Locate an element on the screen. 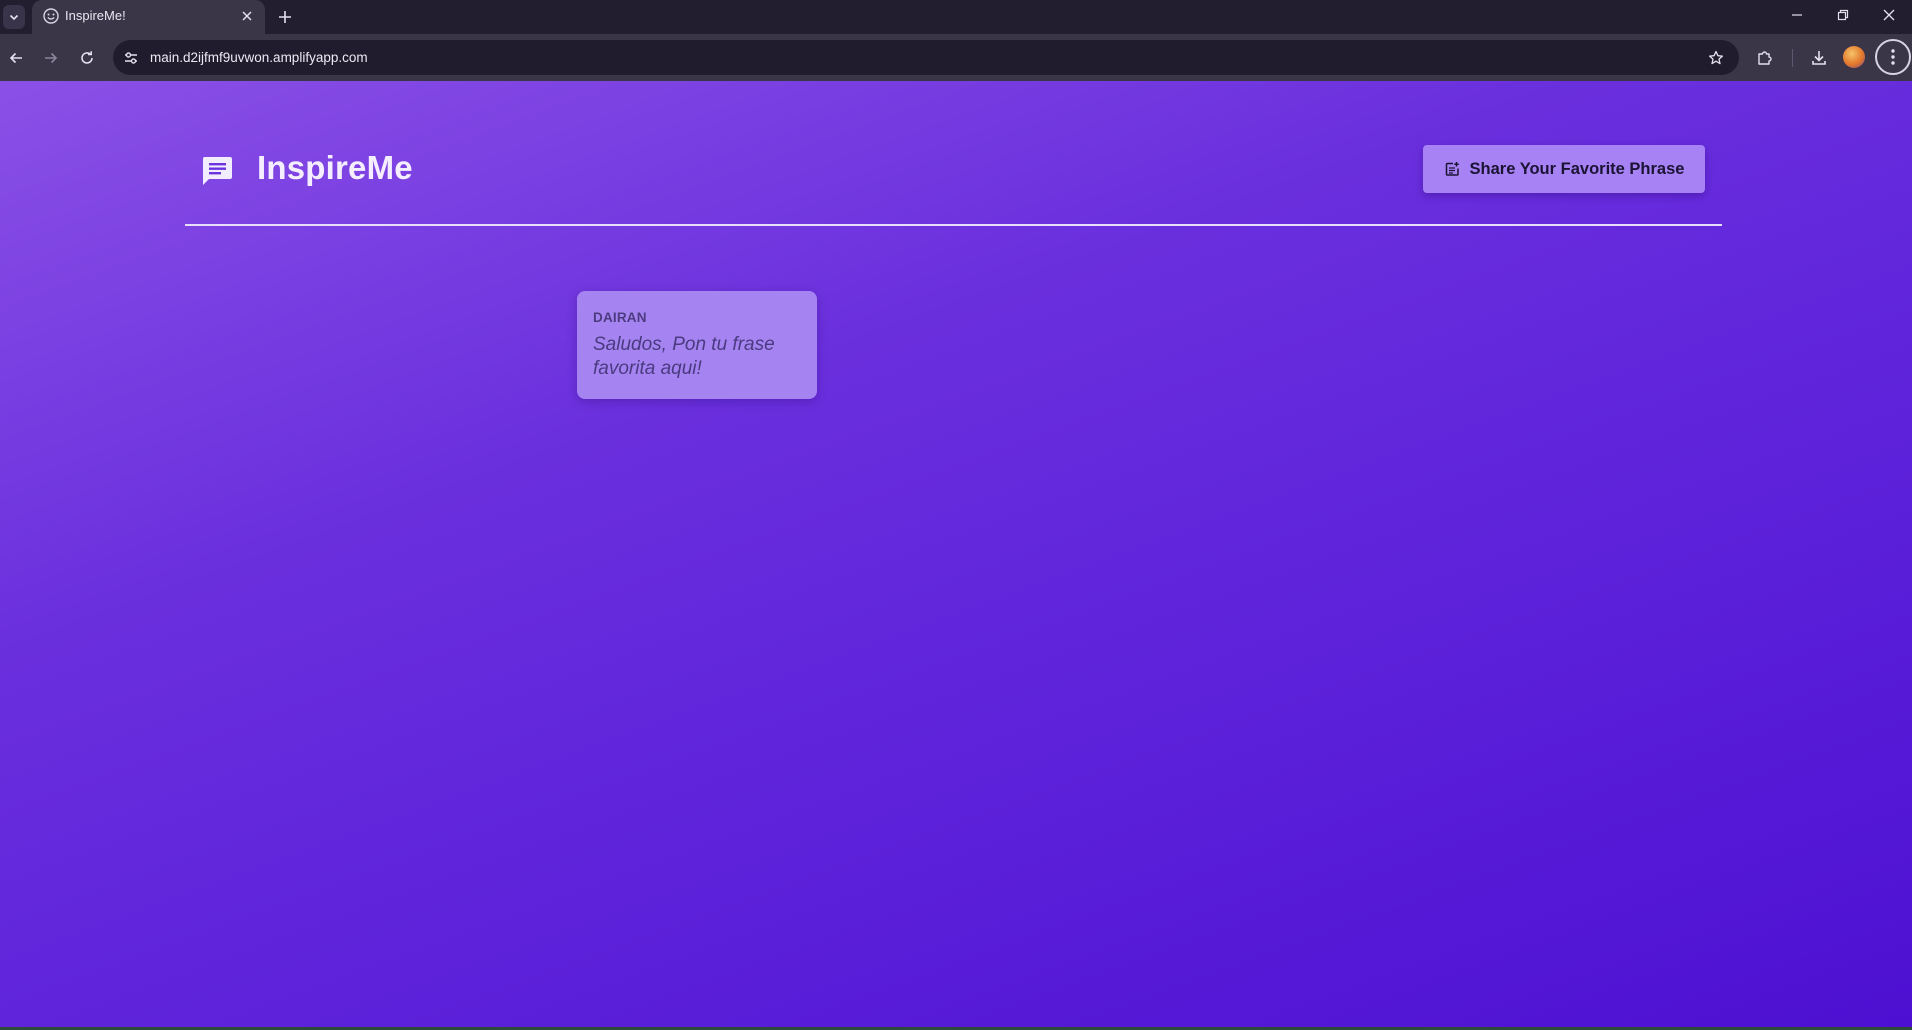  url-text: main.d2ijfmf9uvwon.amplifyapp.com is located at coordinates (259, 57).